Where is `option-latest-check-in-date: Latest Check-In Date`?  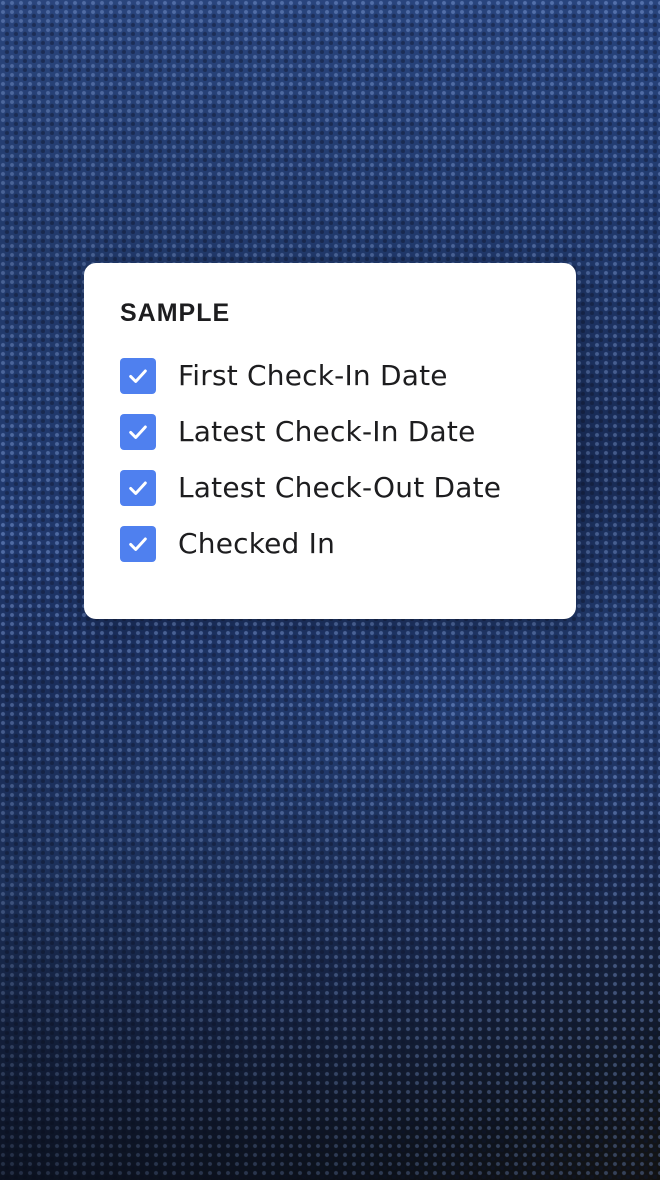
option-latest-check-in-date: Latest Check-In Date is located at coordinates (348, 431).